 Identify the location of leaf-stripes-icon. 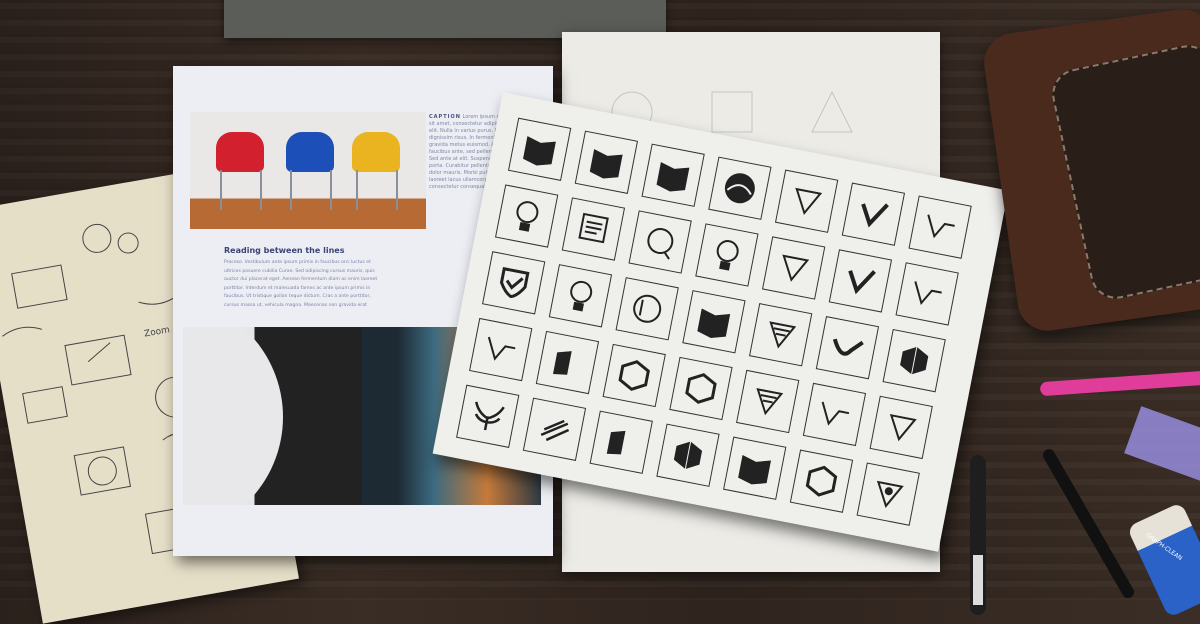
(555, 430).